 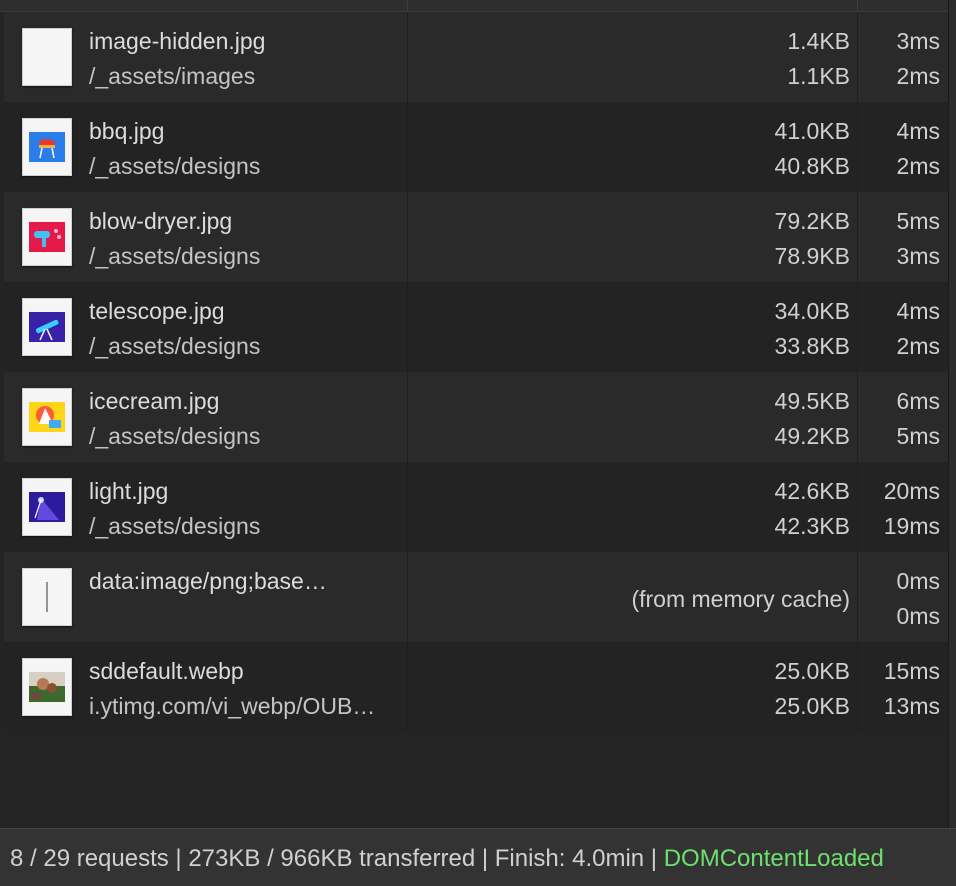 I want to click on request-name: telescope.jpg, so click(x=157, y=311).